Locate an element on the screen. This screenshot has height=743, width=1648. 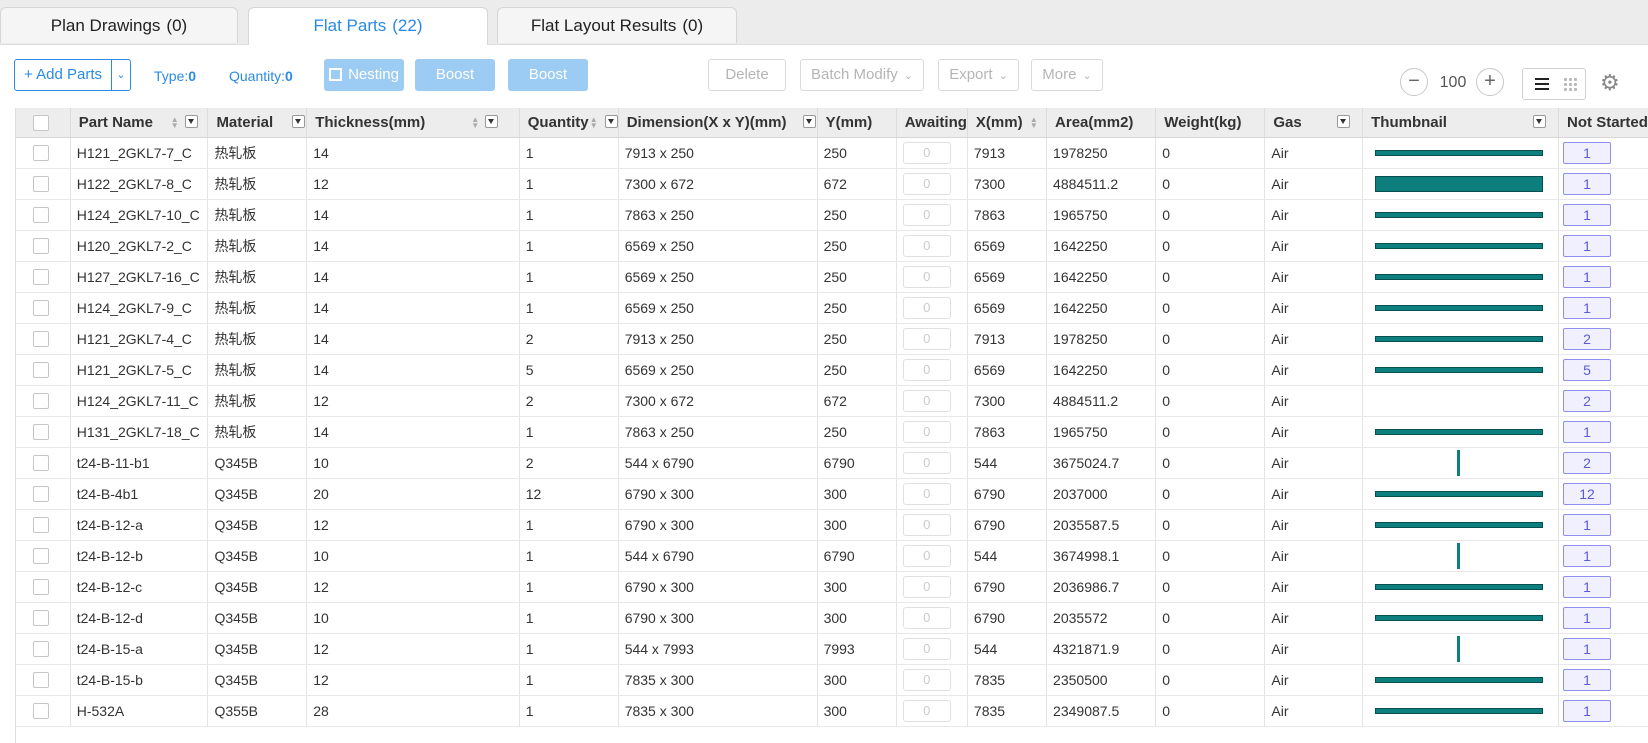
boost-button-2: Boost is located at coordinates (548, 75).